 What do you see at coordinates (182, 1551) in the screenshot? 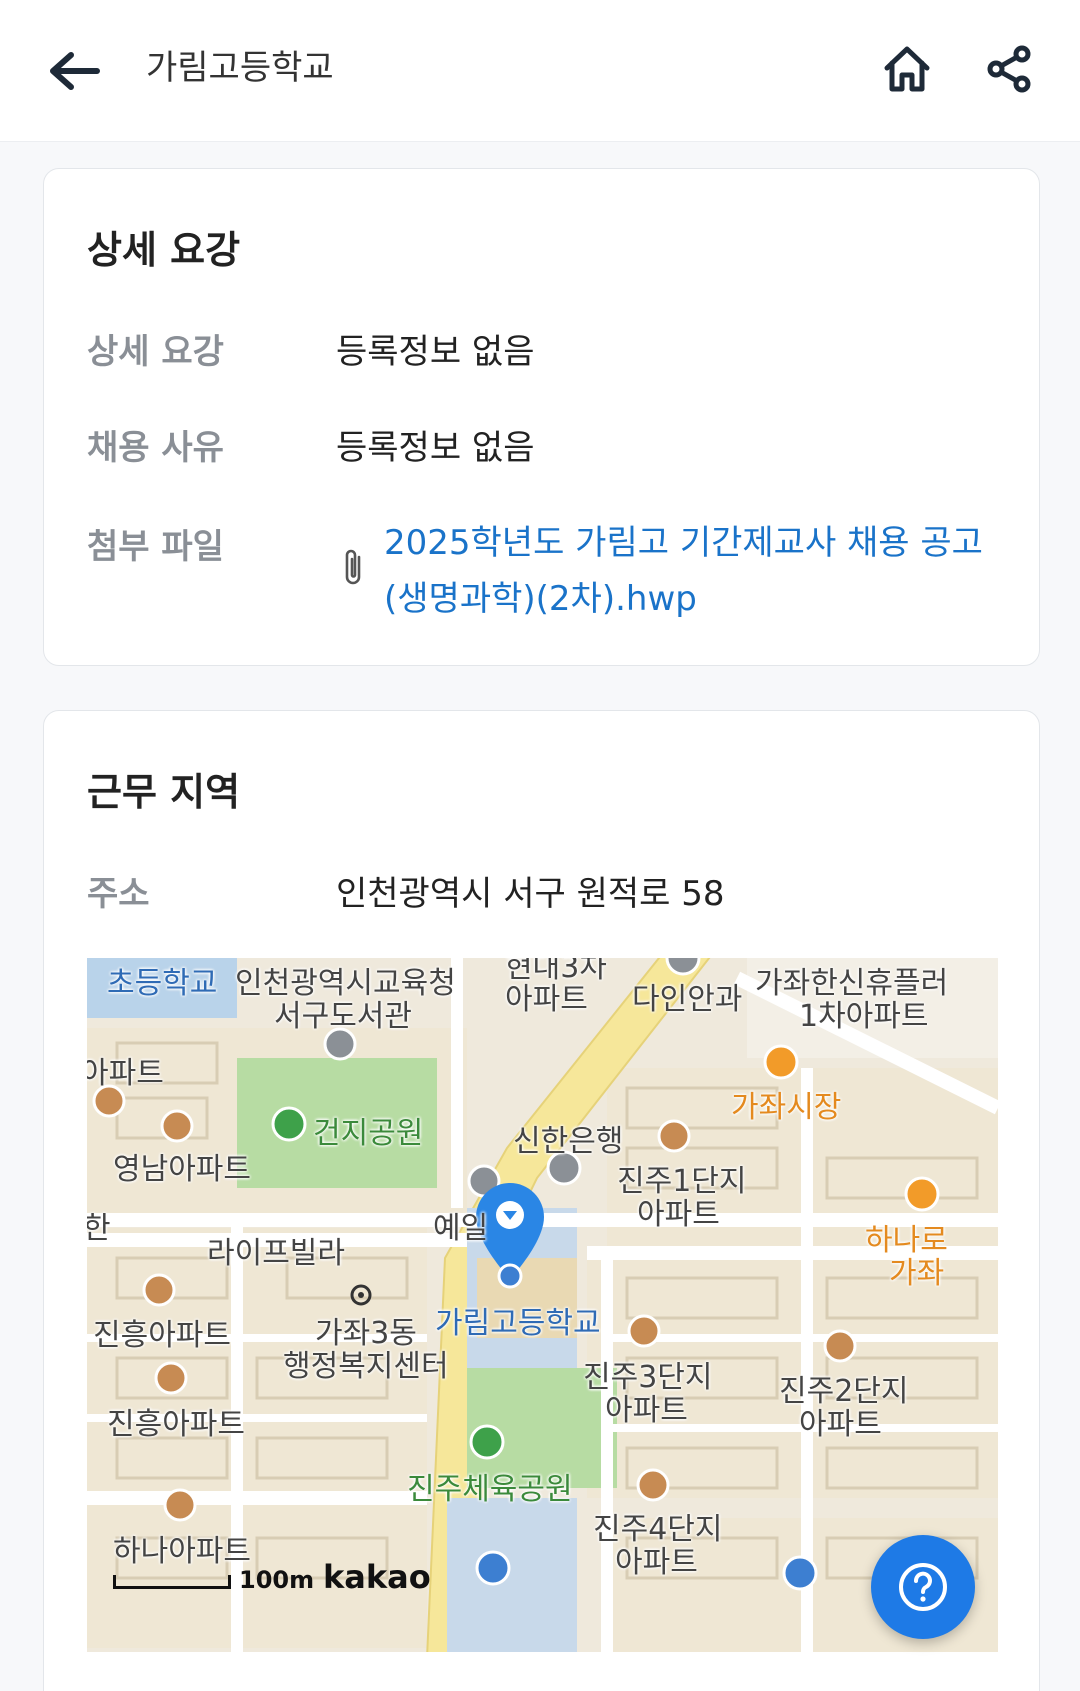
I see `map-label: 하나아파트` at bounding box center [182, 1551].